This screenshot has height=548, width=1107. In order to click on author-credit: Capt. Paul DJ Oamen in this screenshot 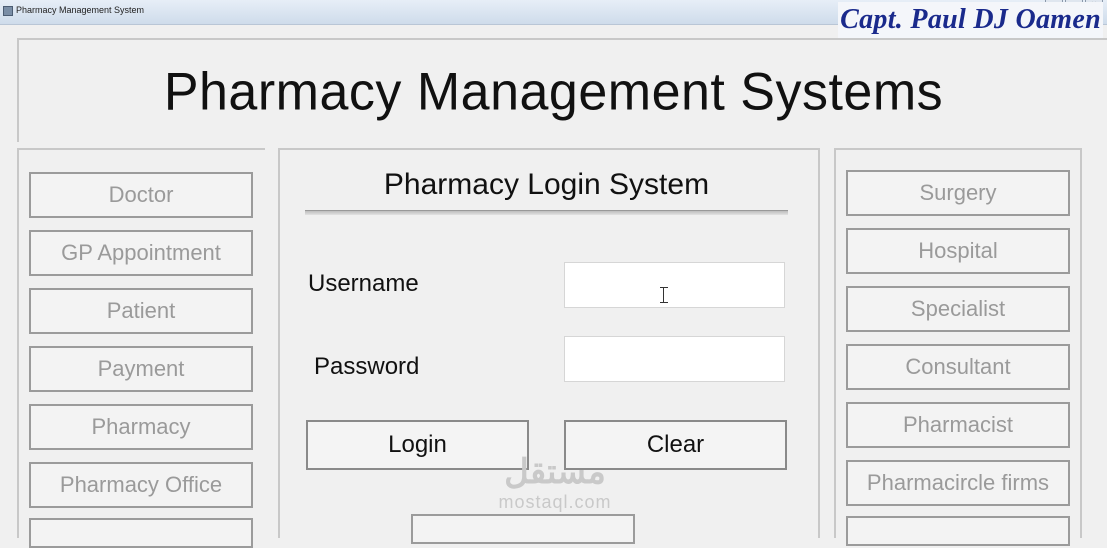, I will do `click(970, 20)`.